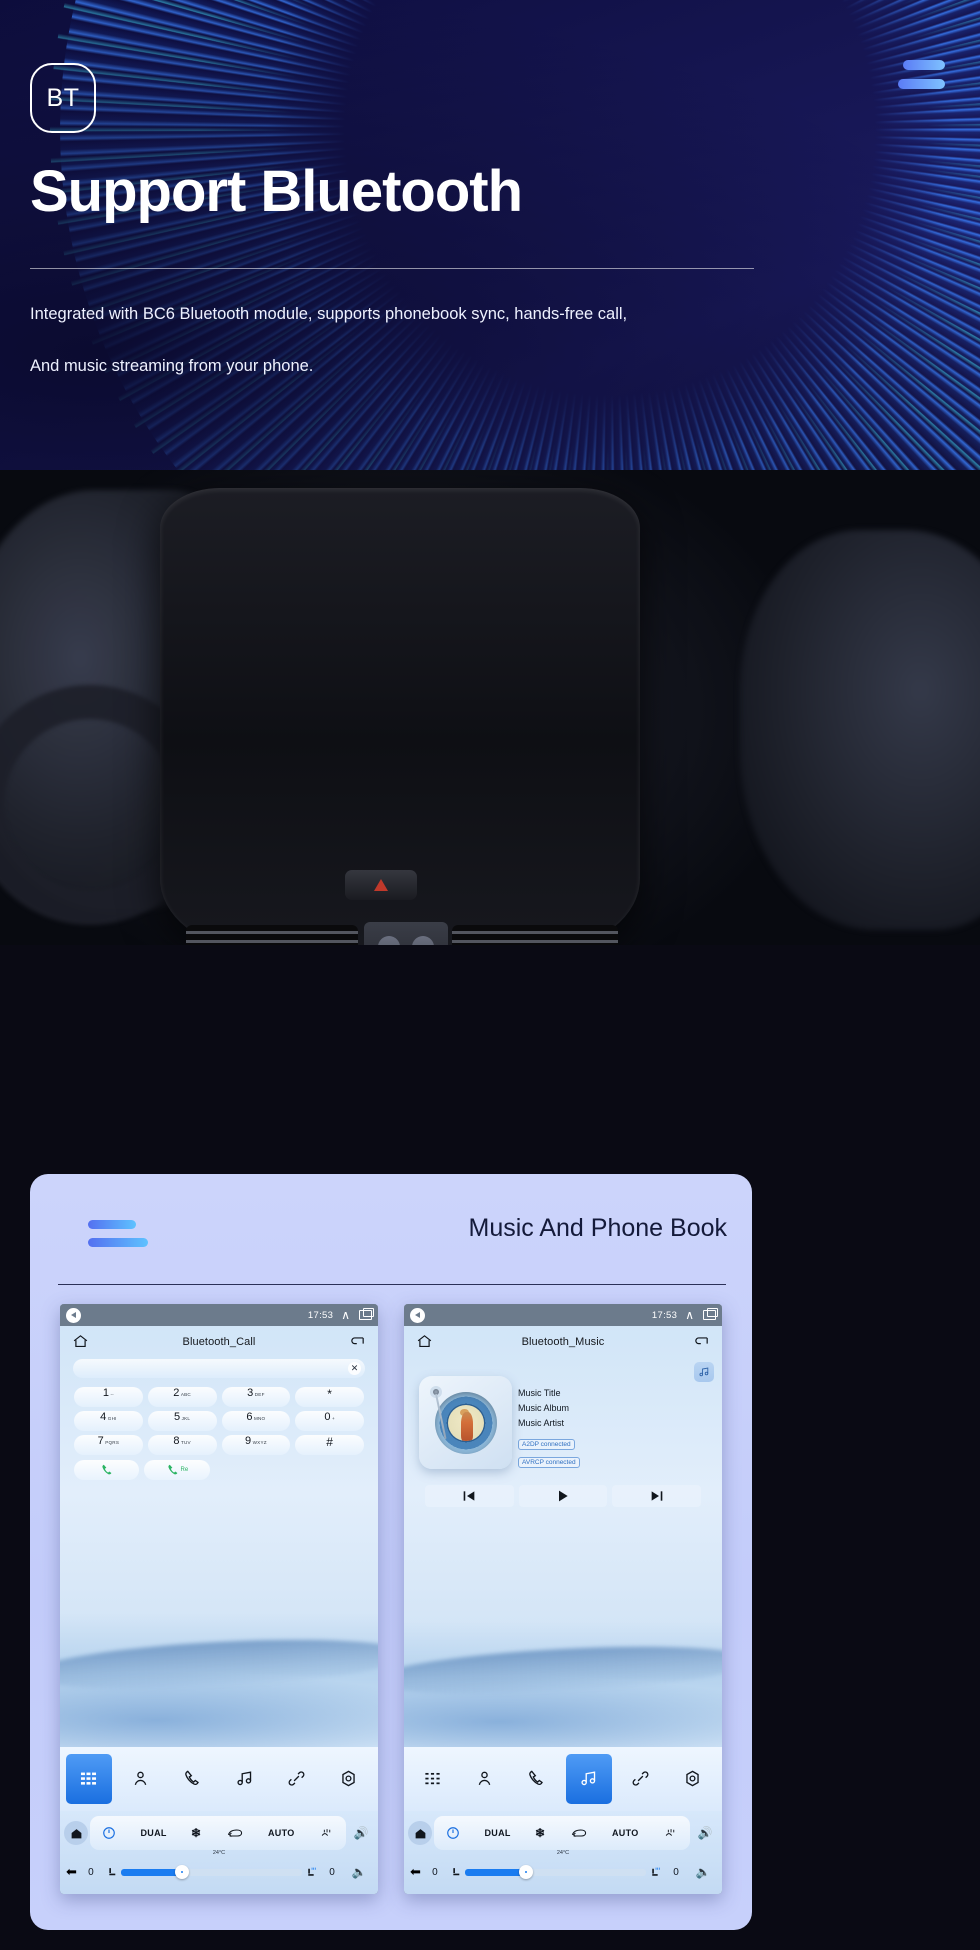 The width and height of the screenshot is (980, 1950). I want to click on dialpad-key-7: 7 PQRS, so click(108, 1445).